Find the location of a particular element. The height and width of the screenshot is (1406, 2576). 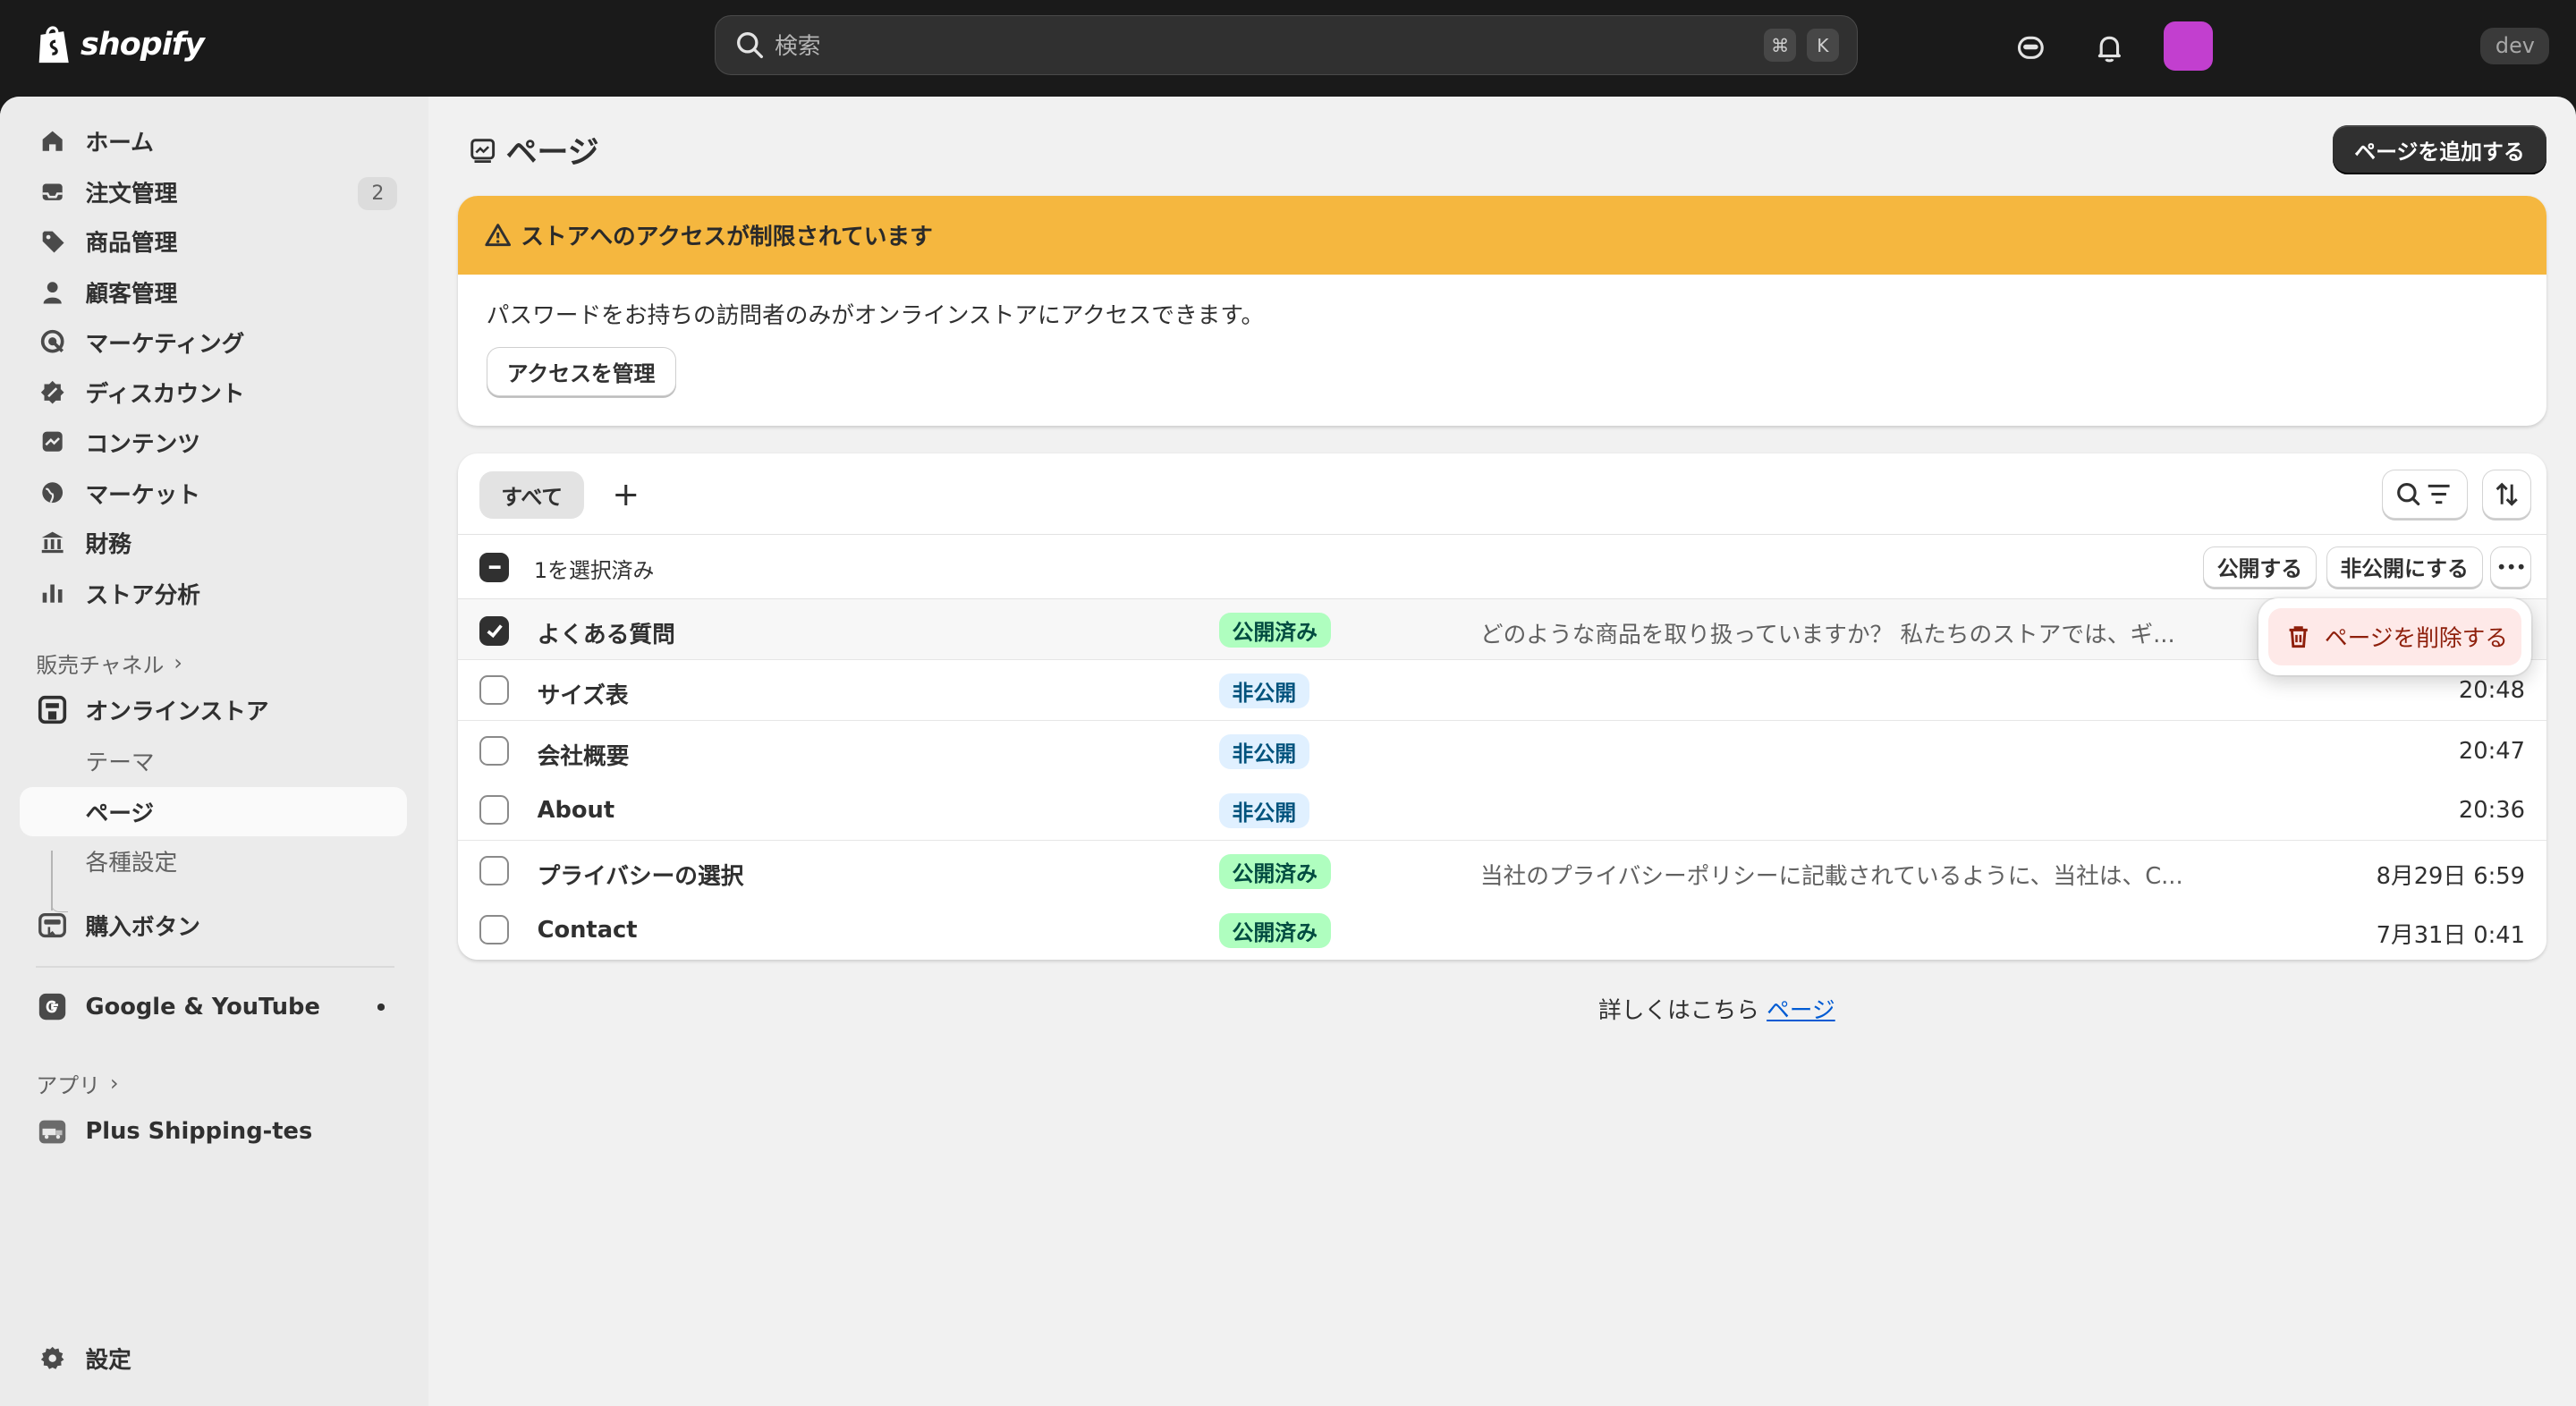

sidebar-item-label: ストア分析 is located at coordinates (142, 595).